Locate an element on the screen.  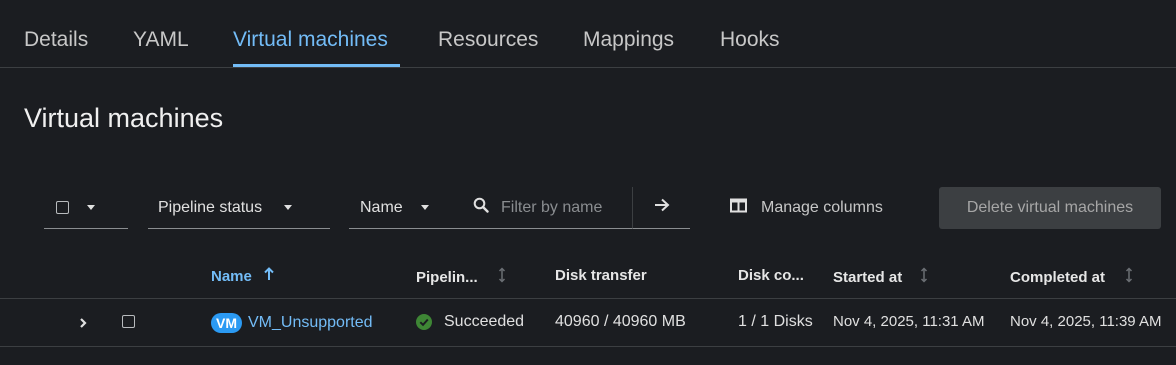
disk-transfer-cell: 40960 / 40960 MB is located at coordinates (620, 321).